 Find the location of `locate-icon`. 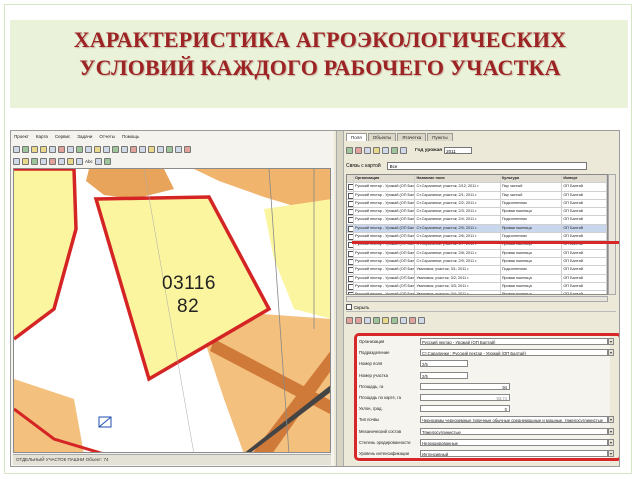

locate-icon is located at coordinates (403, 150).